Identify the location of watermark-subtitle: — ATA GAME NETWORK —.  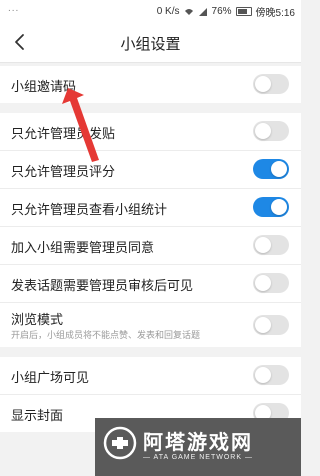
(198, 457).